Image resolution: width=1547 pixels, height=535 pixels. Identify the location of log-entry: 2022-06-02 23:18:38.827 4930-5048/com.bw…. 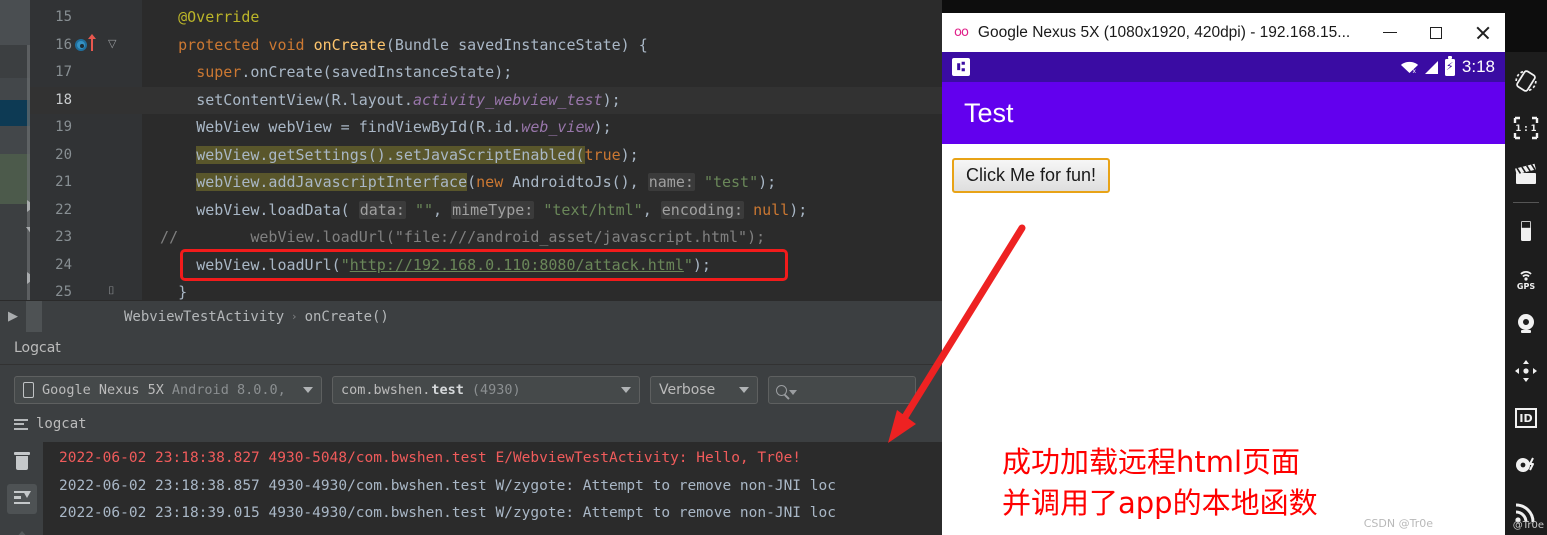
(492, 459).